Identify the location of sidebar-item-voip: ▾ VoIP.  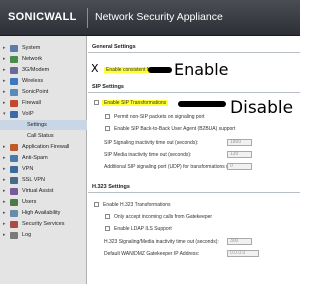
(43, 114).